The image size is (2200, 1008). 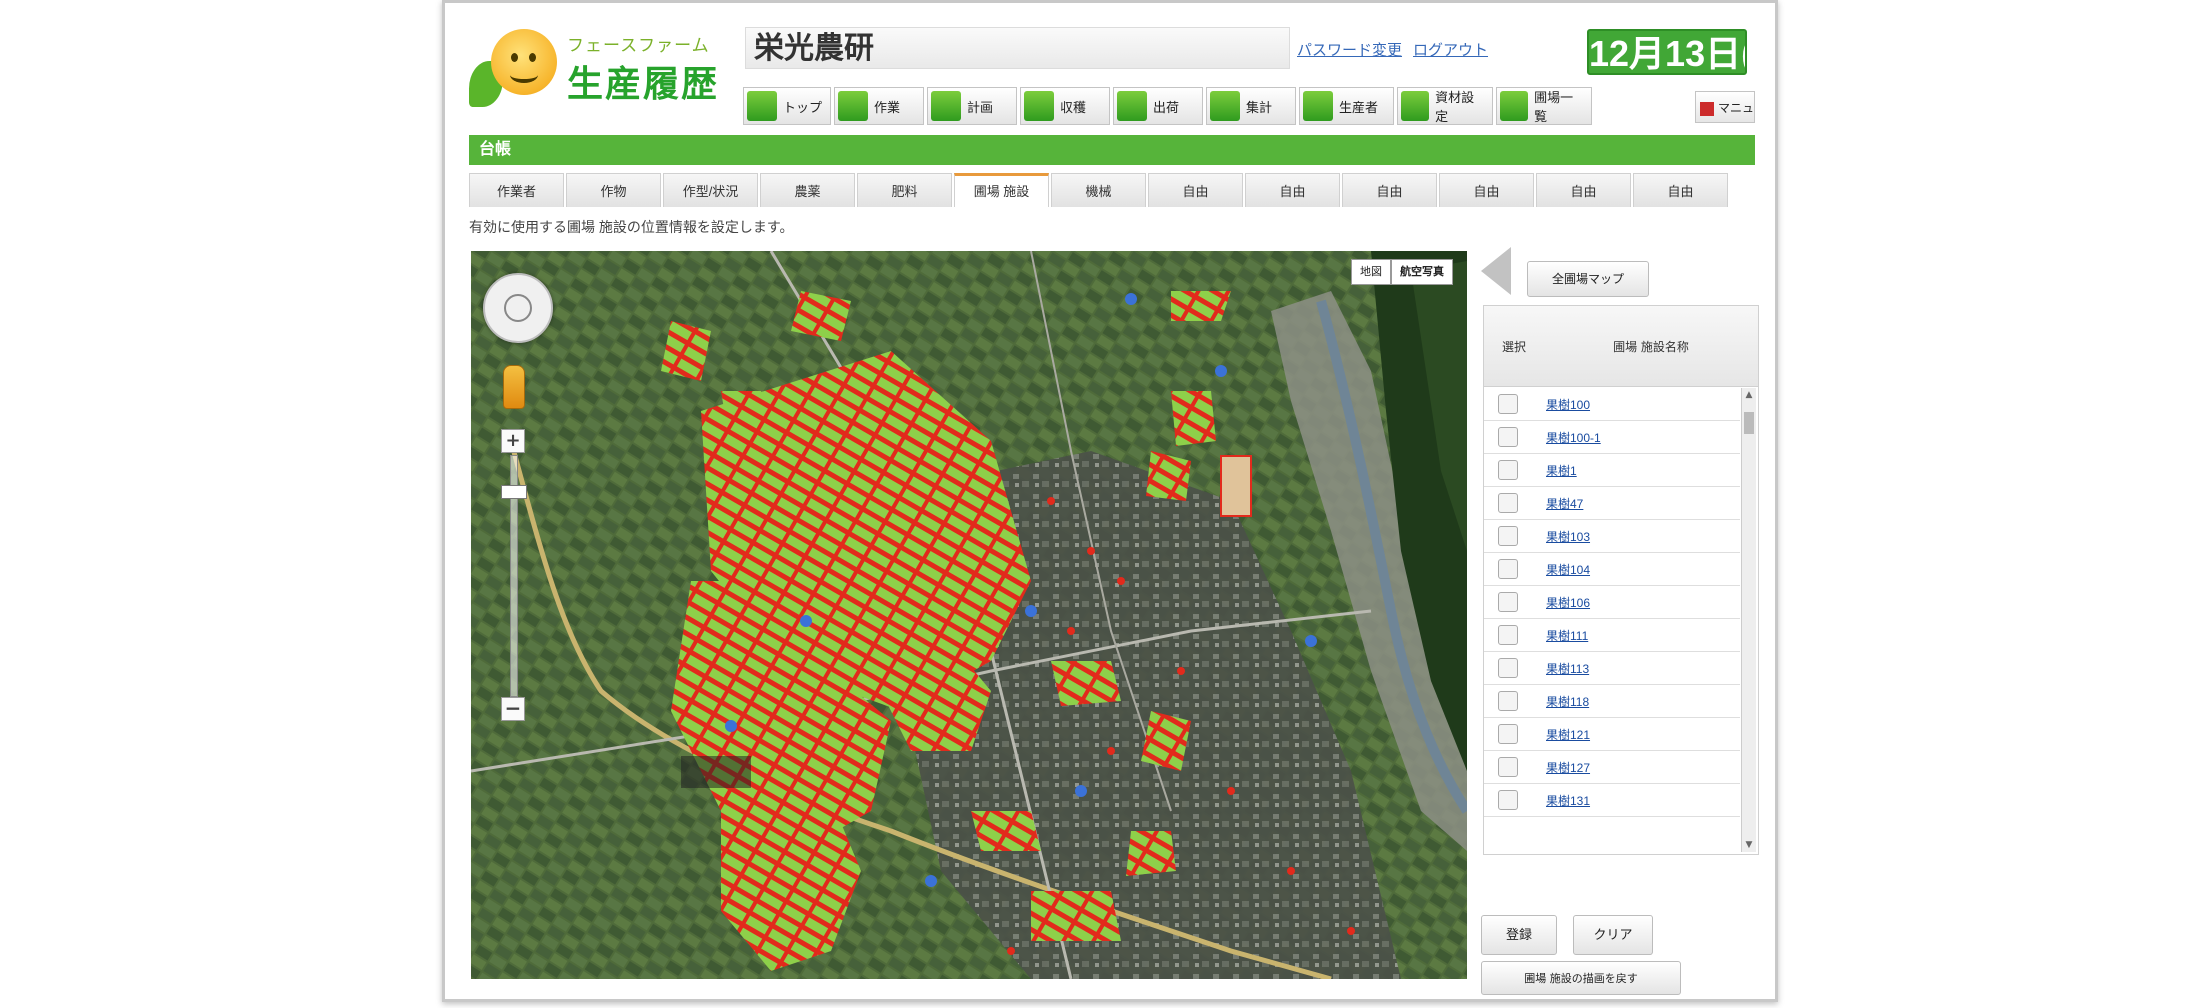 I want to click on map-type-map: 地図, so click(x=1371, y=272).